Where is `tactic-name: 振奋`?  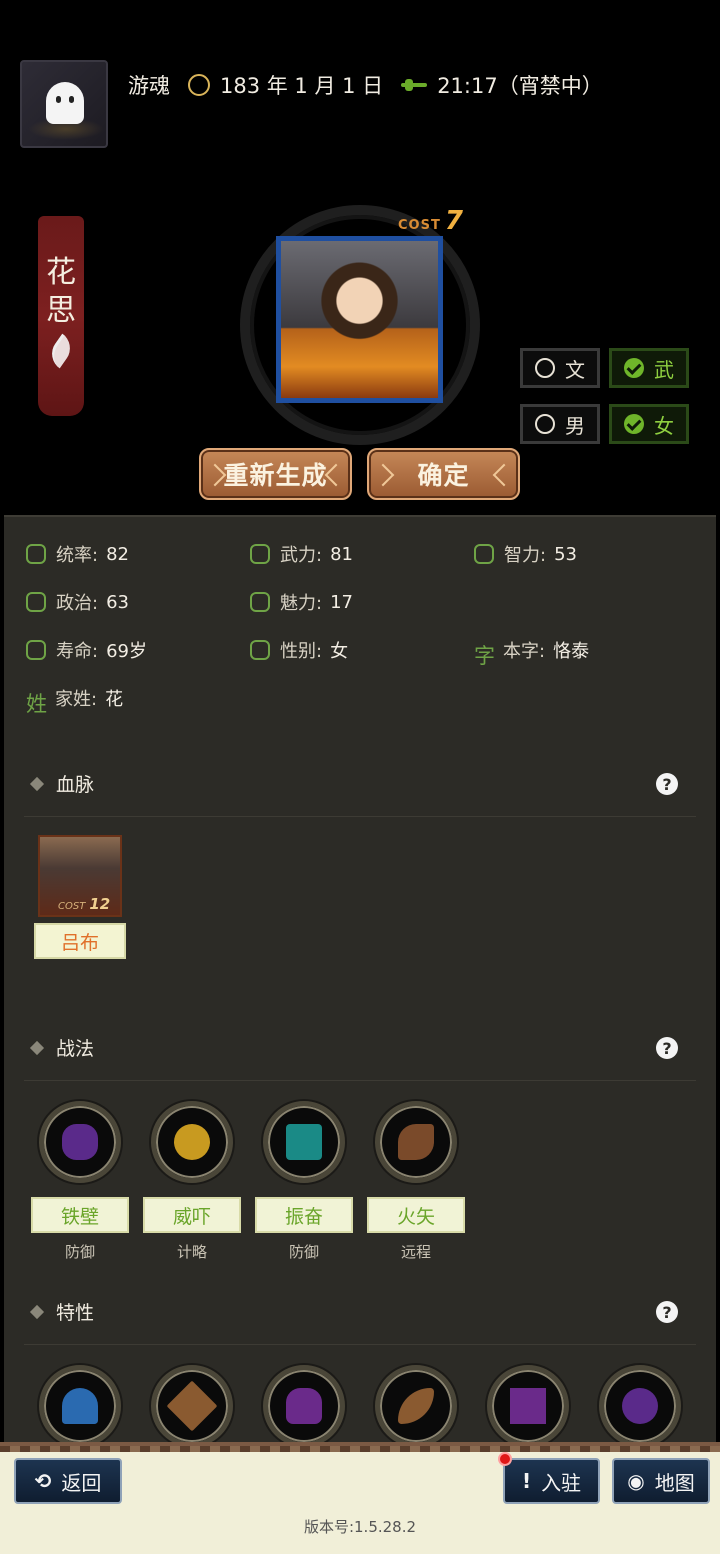 tactic-name: 振奋 is located at coordinates (304, 1215).